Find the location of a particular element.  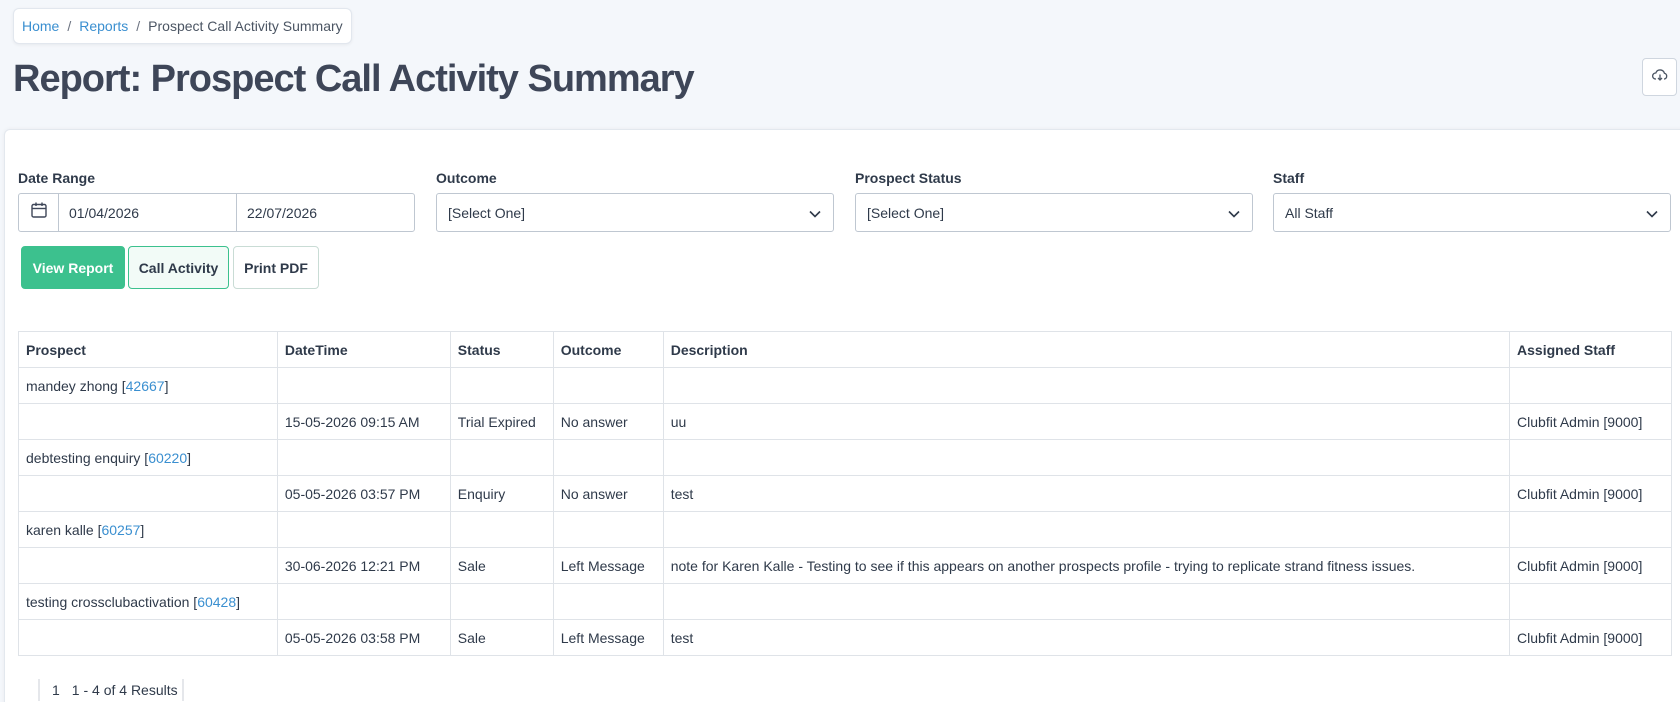

status-cell: Enquiry is located at coordinates (501, 493).